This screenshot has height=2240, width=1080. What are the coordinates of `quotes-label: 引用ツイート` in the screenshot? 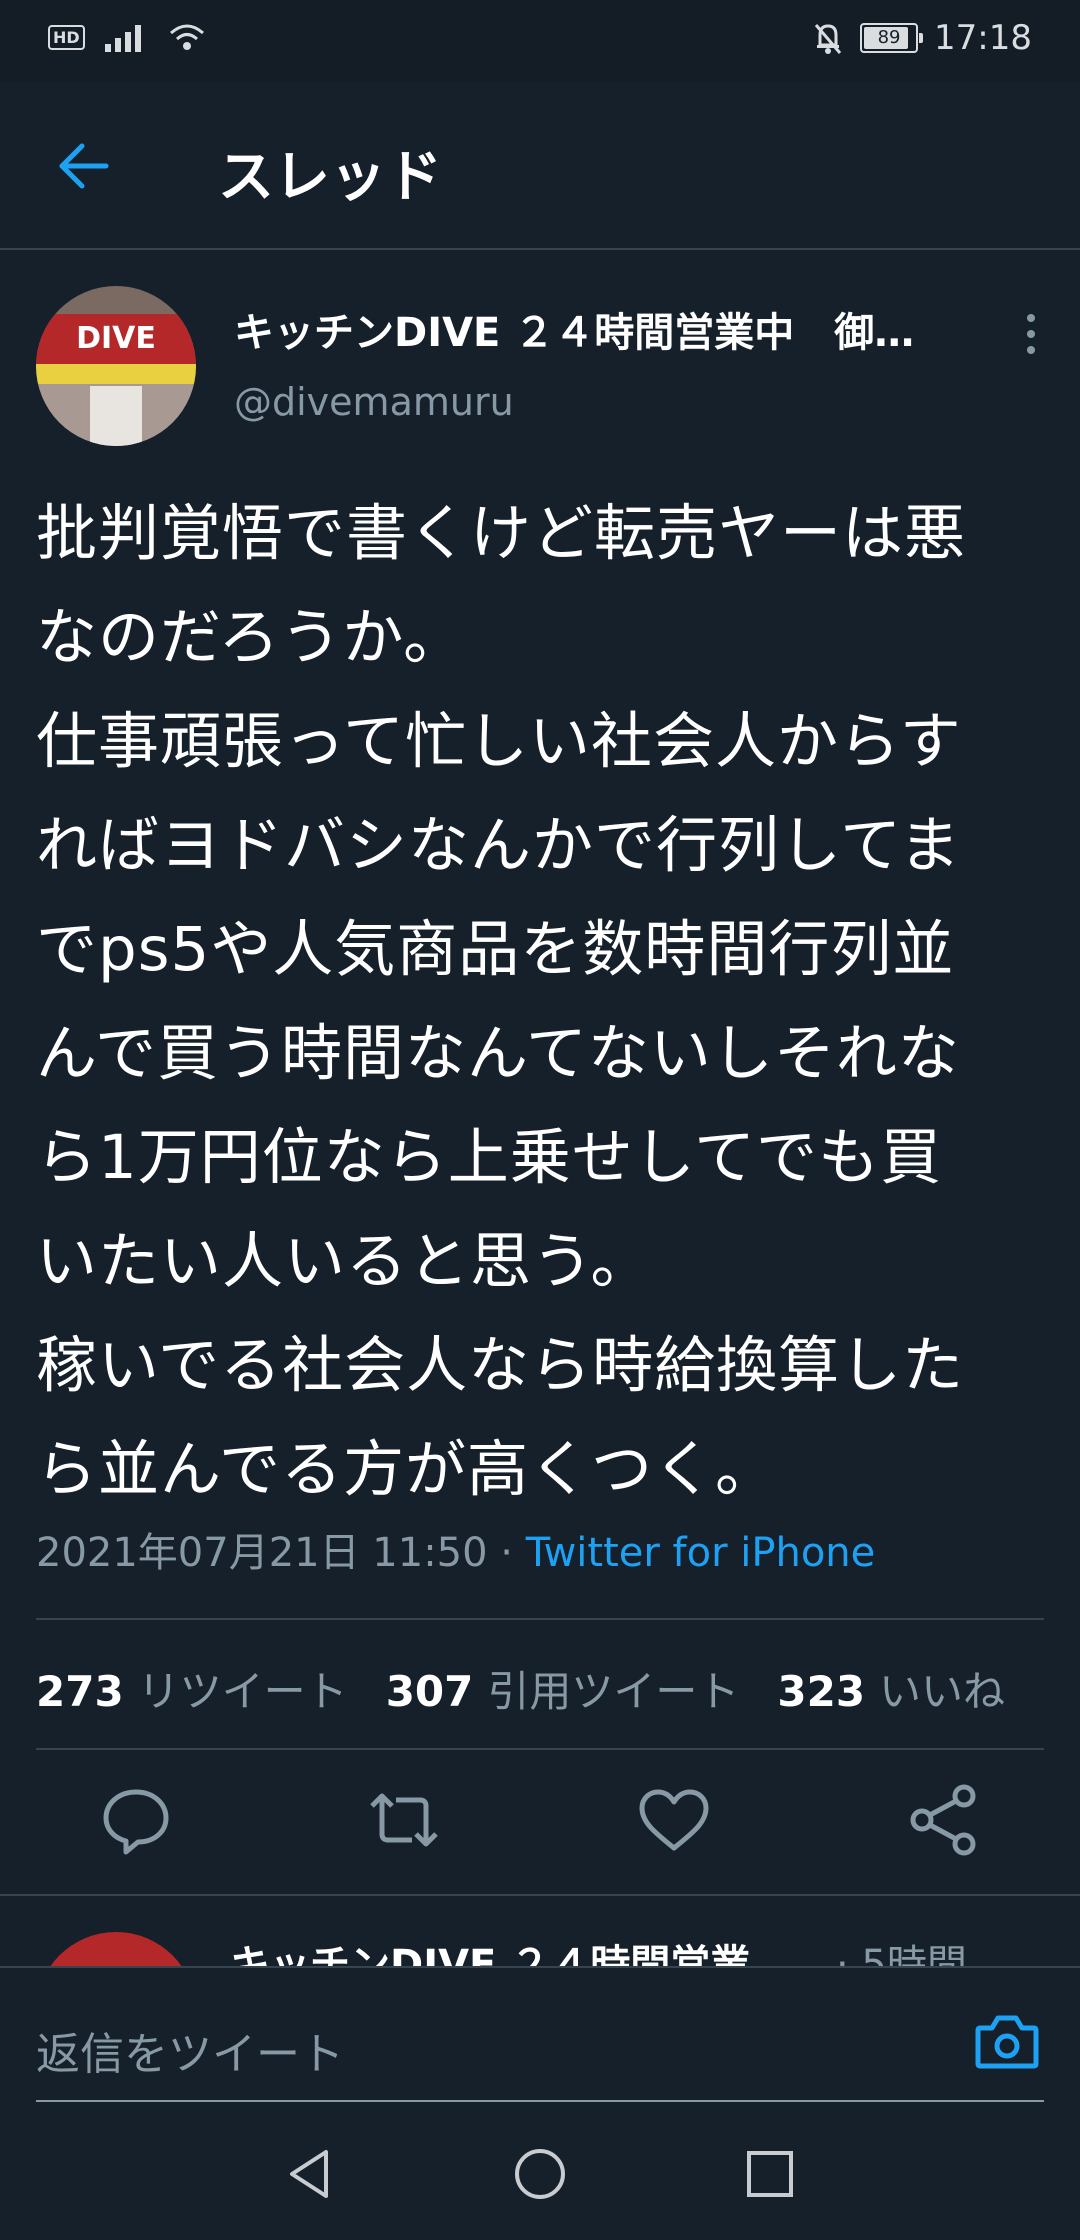 It's located at (613, 1691).